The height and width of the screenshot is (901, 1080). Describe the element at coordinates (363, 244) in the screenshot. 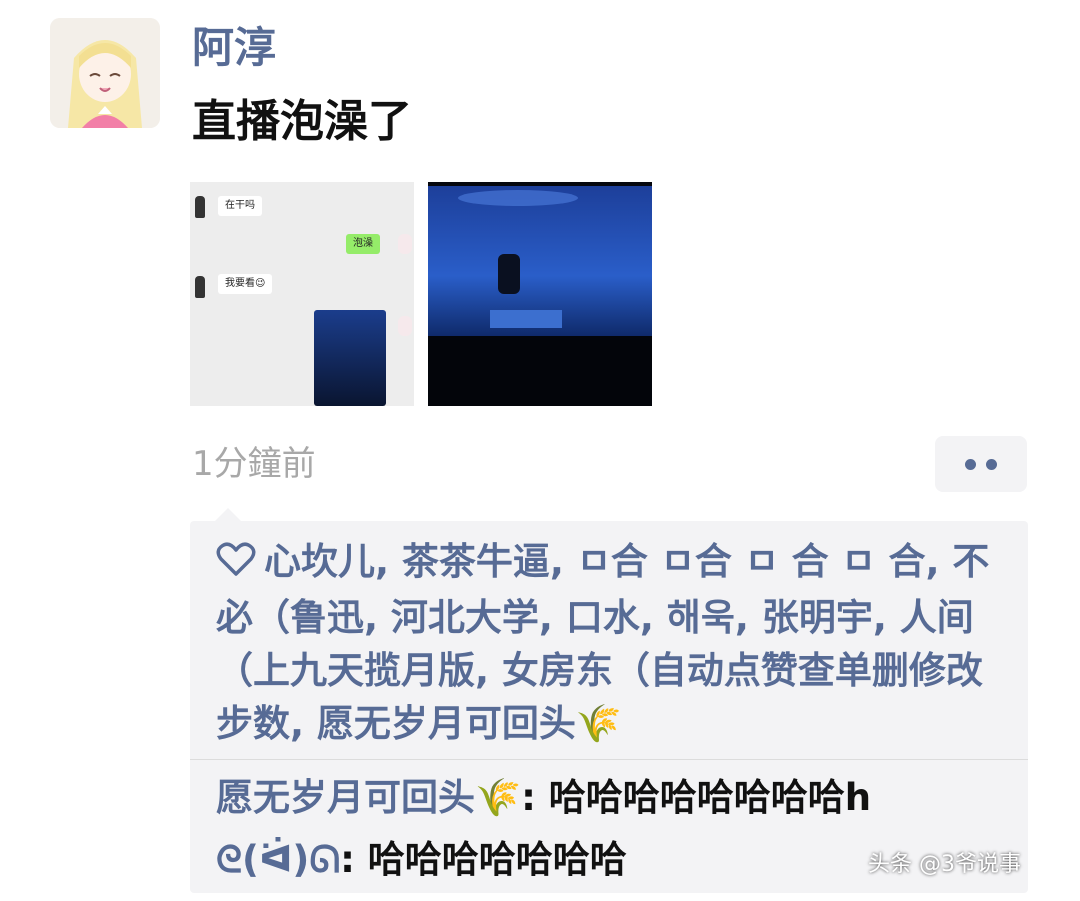

I see `chat-bubble-self: 泡澡` at that location.